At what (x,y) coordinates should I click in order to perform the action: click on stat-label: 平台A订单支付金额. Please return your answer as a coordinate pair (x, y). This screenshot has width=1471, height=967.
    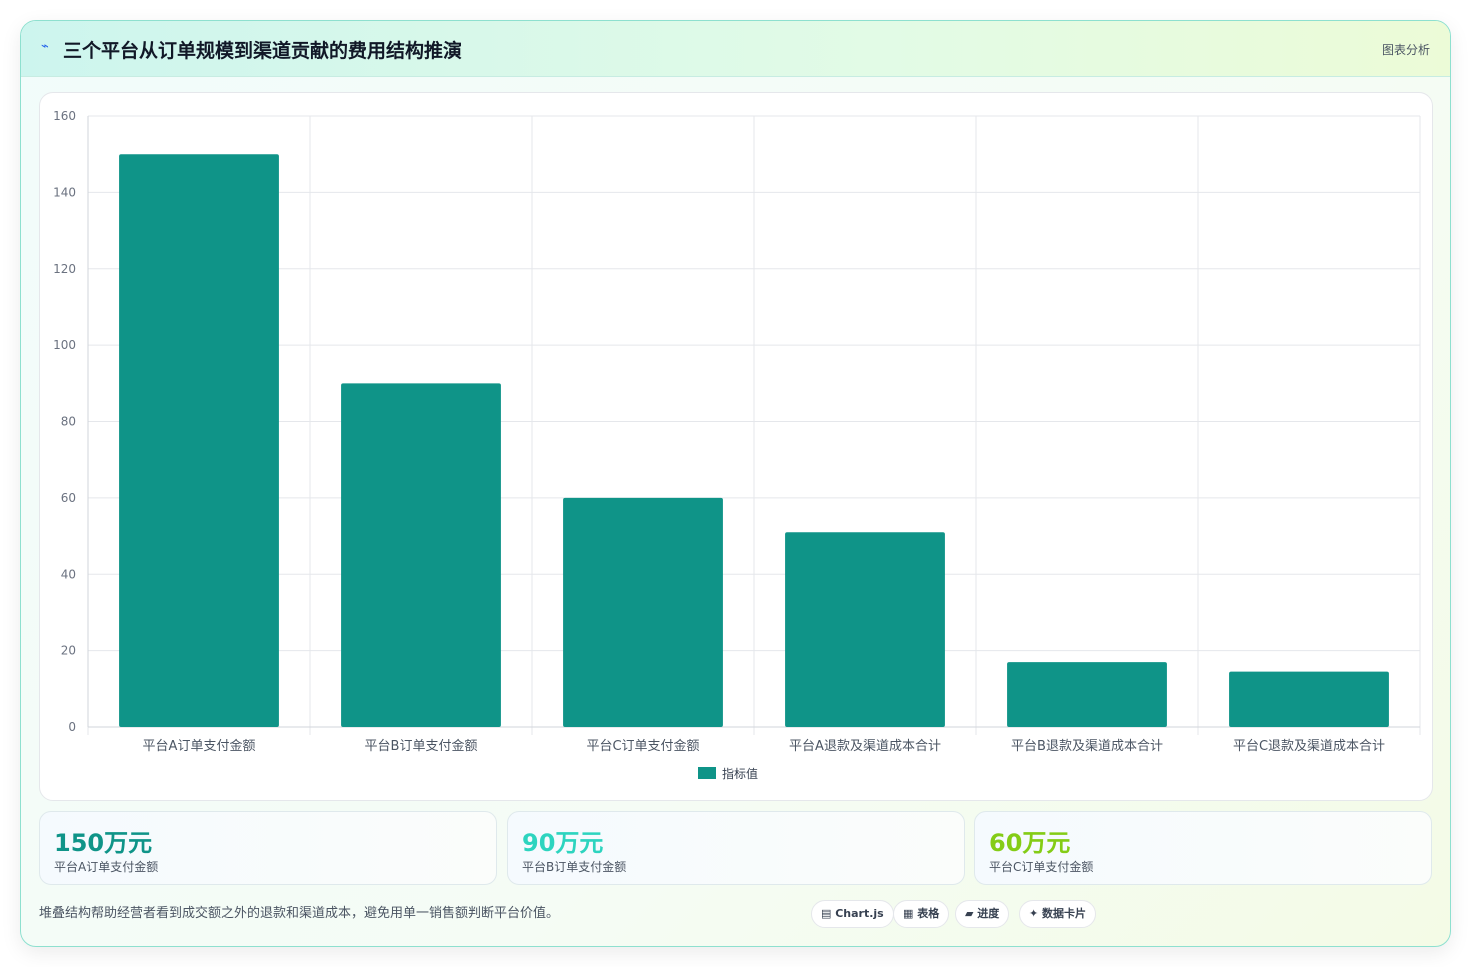
    Looking at the image, I should click on (106, 867).